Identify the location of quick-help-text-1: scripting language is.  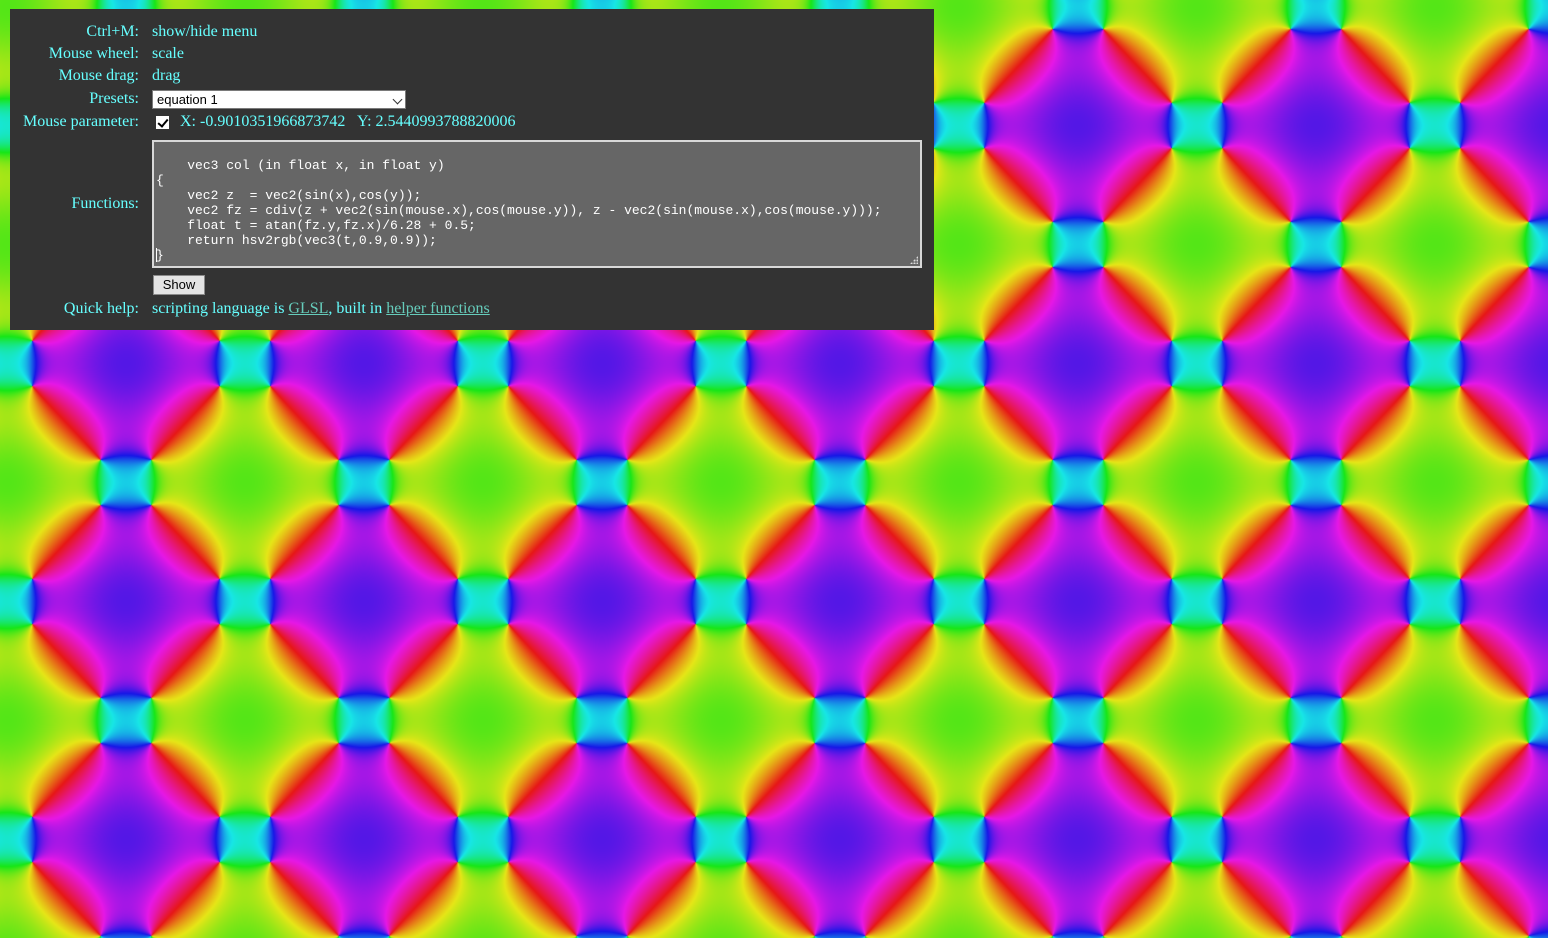
(220, 308).